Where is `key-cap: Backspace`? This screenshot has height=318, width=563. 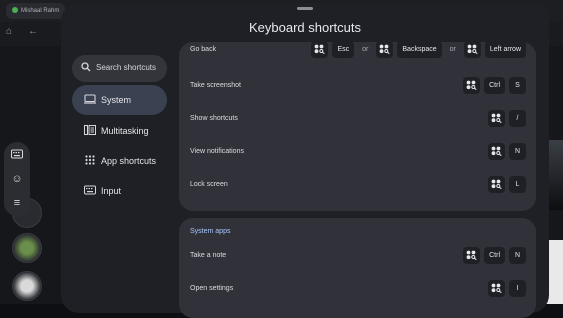 key-cap: Backspace is located at coordinates (419, 50).